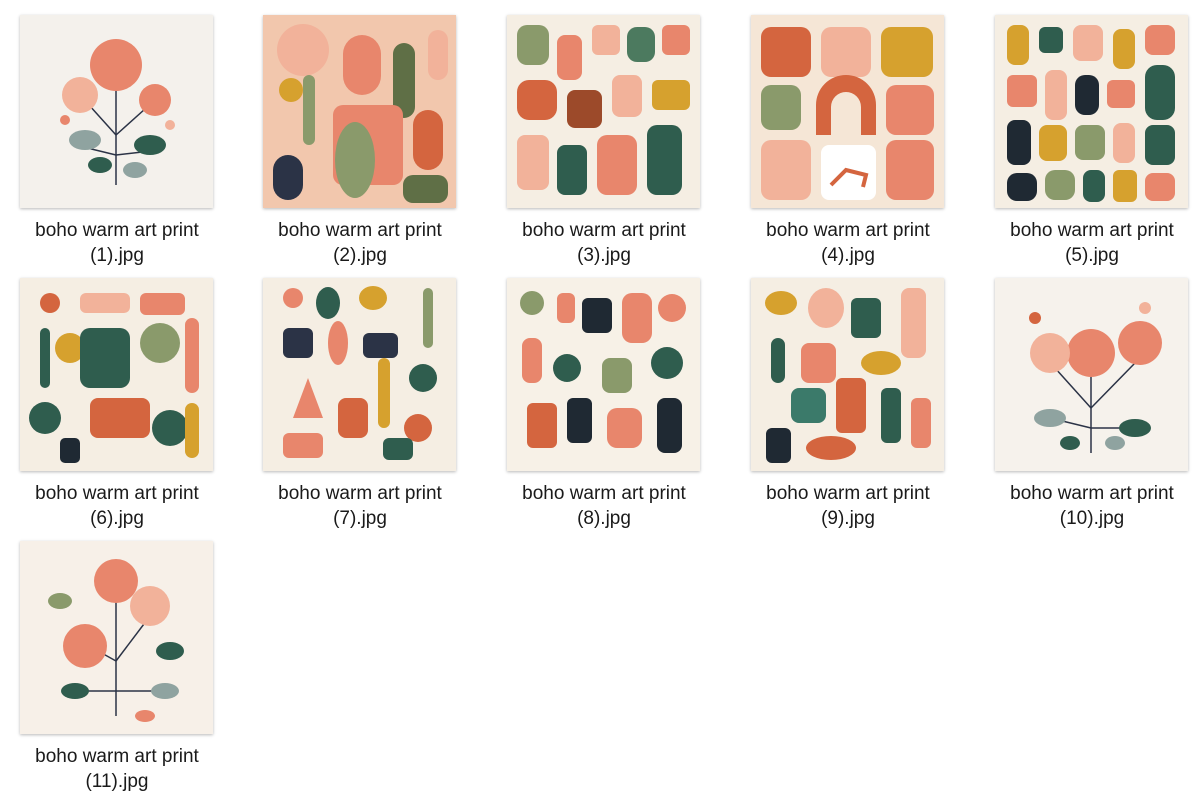  Describe the element at coordinates (117, 769) in the screenshot. I see `file-name: boho warm art print (11).jpg` at that location.